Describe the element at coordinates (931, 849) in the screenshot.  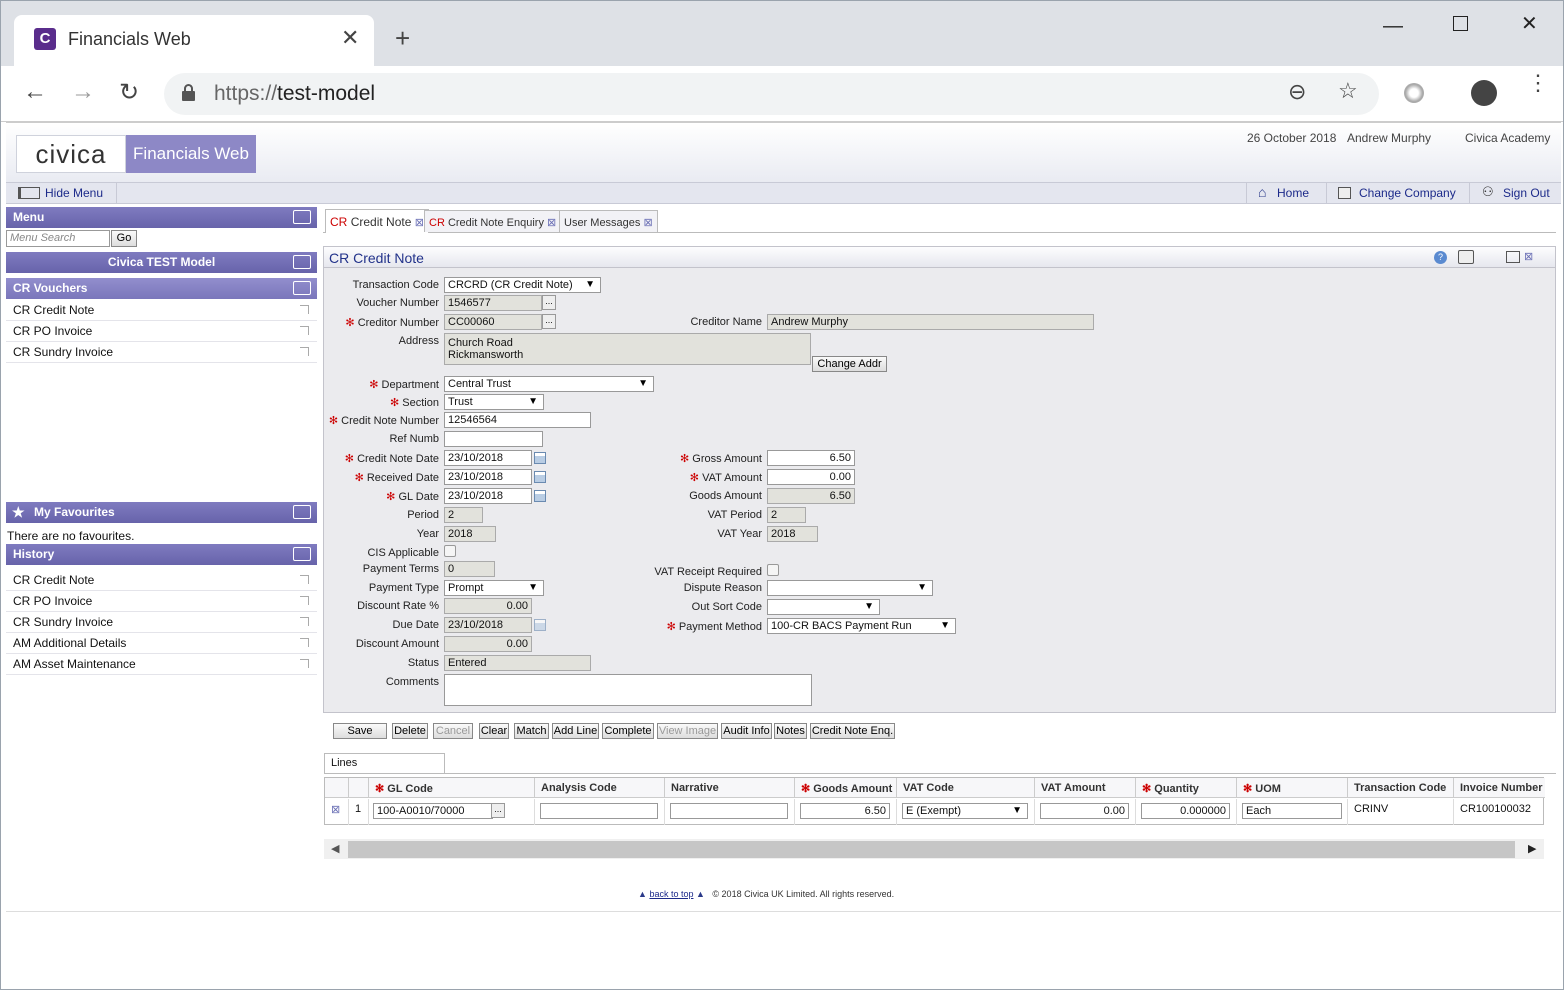
I see `scrollbar-thumb` at that location.